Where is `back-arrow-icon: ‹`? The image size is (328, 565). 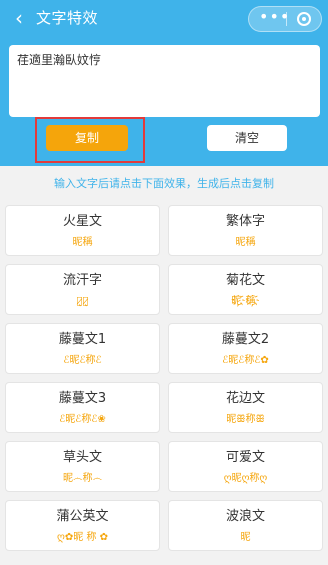
back-arrow-icon: ‹ is located at coordinates (19, 18).